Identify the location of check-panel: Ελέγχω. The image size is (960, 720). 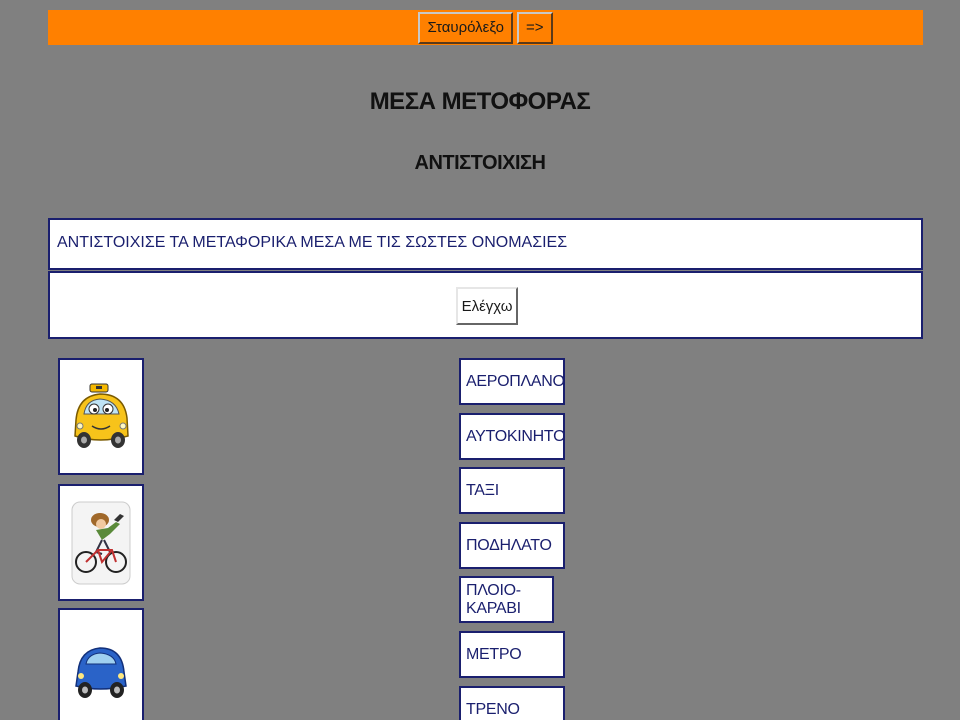
(485, 305).